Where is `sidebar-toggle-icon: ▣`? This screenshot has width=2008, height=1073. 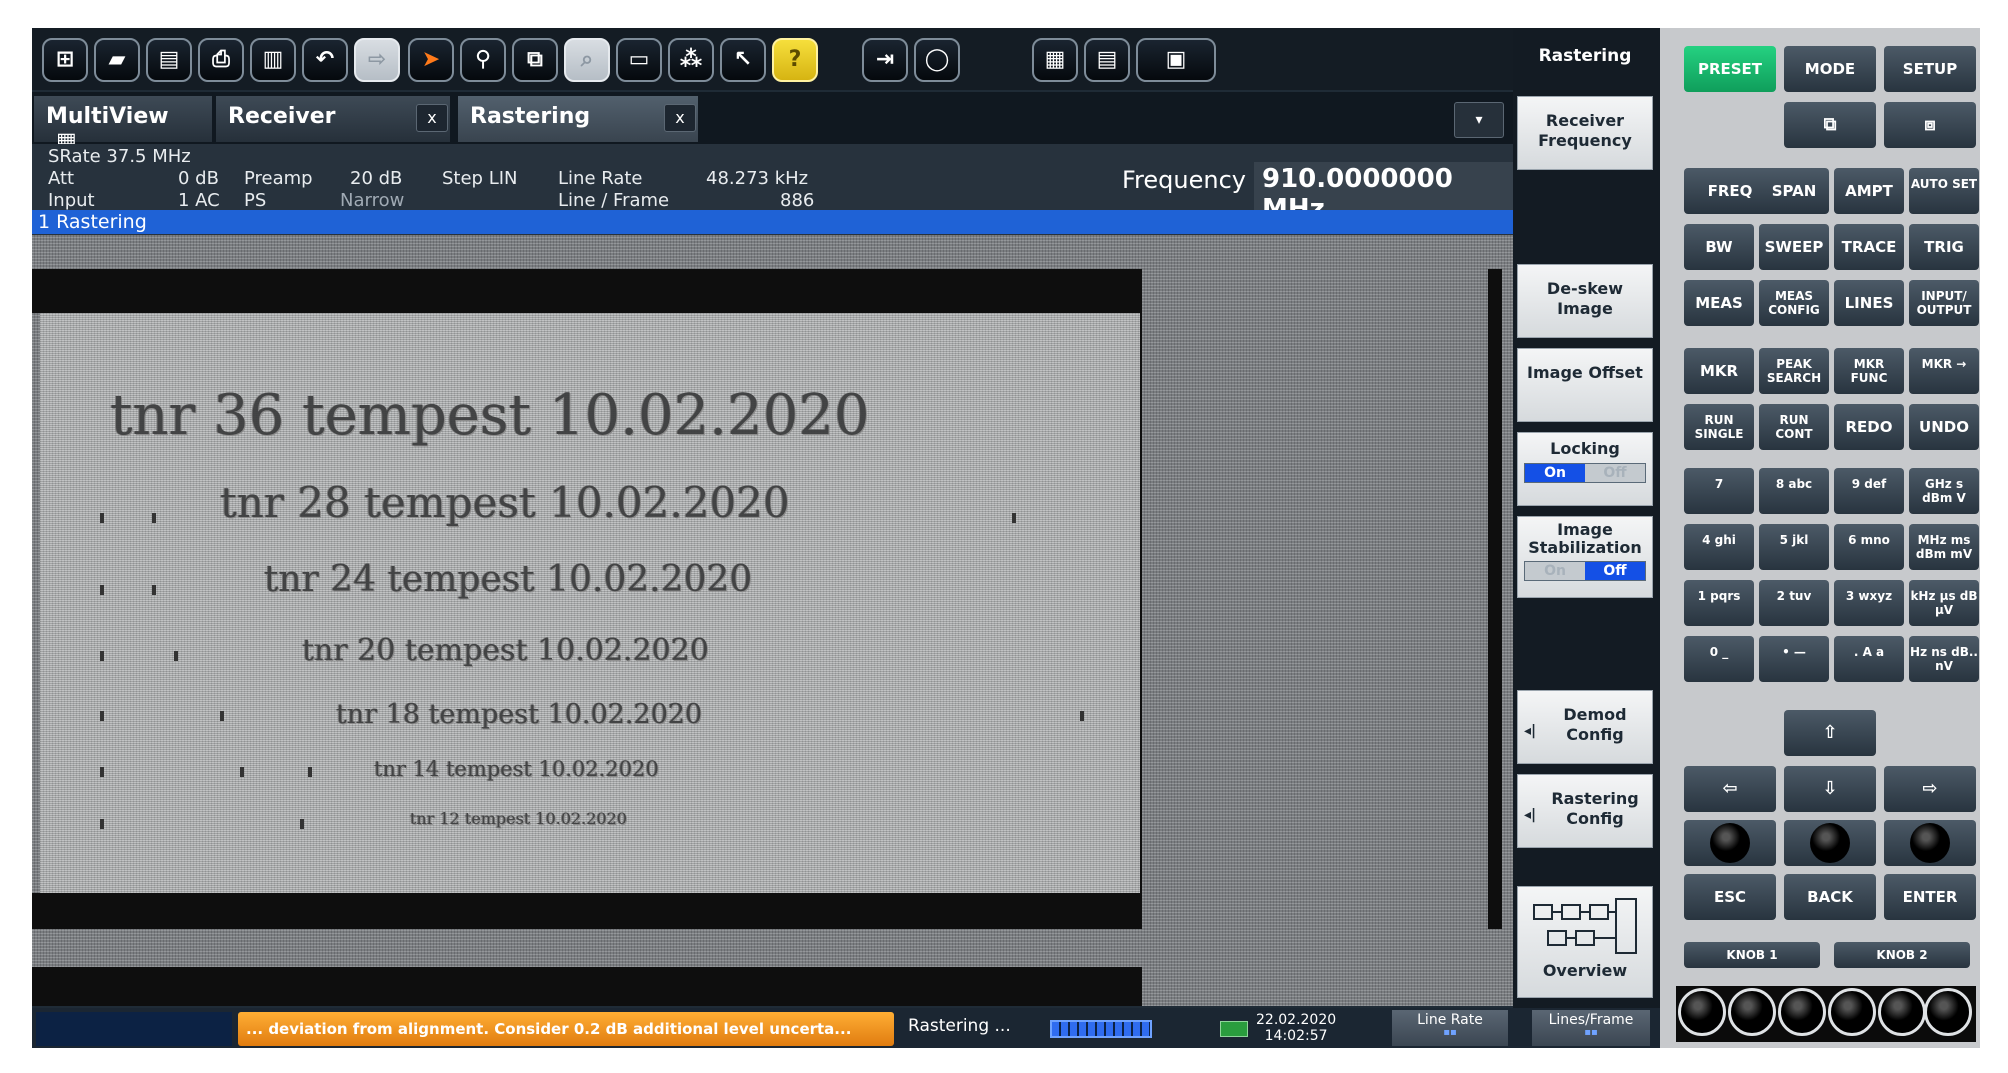
sidebar-toggle-icon: ▣ is located at coordinates (1176, 60).